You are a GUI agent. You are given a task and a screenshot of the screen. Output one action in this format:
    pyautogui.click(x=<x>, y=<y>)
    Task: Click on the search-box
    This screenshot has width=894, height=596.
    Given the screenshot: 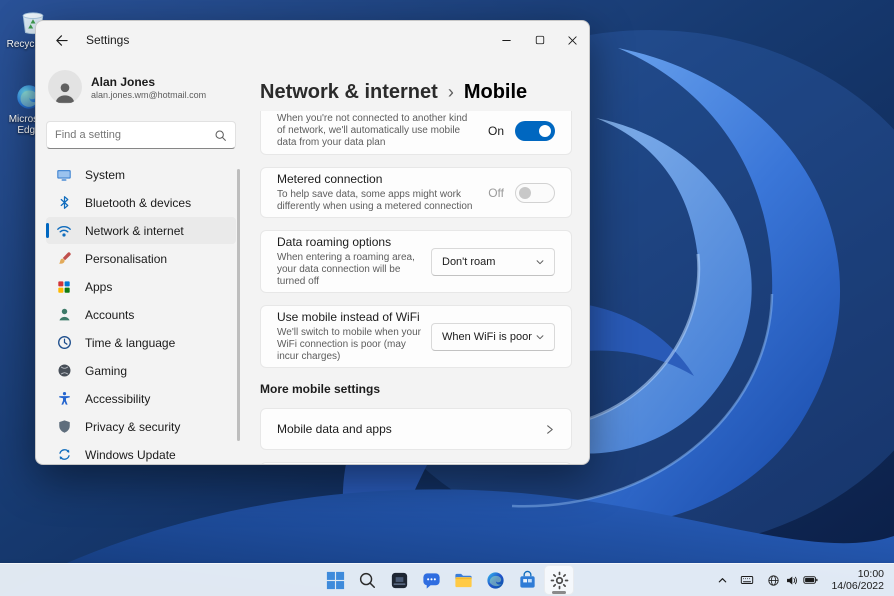 What is the action you would take?
    pyautogui.click(x=141, y=135)
    